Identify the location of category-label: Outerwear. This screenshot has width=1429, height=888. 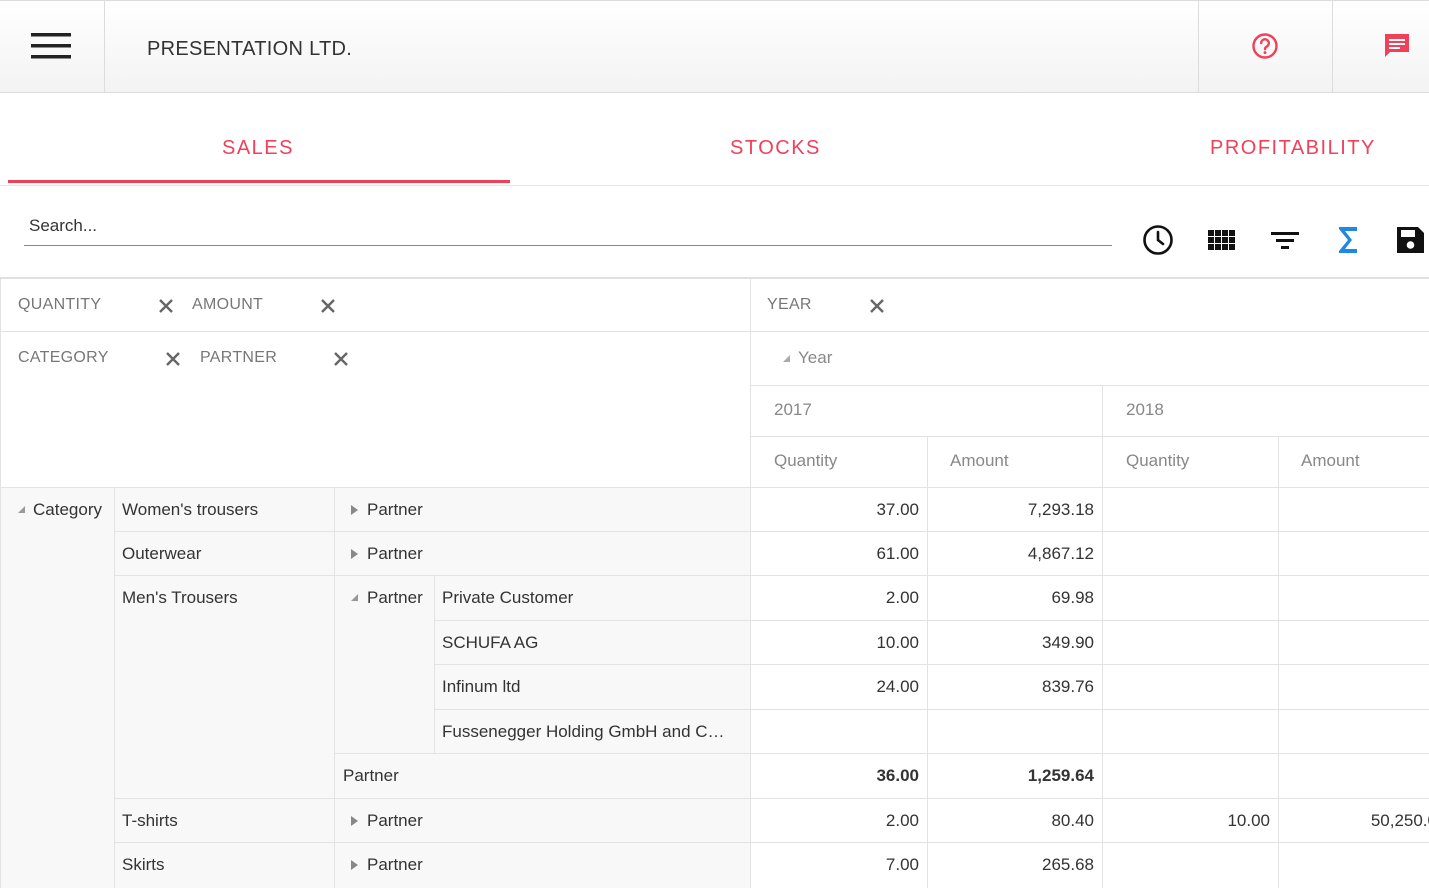
(162, 553).